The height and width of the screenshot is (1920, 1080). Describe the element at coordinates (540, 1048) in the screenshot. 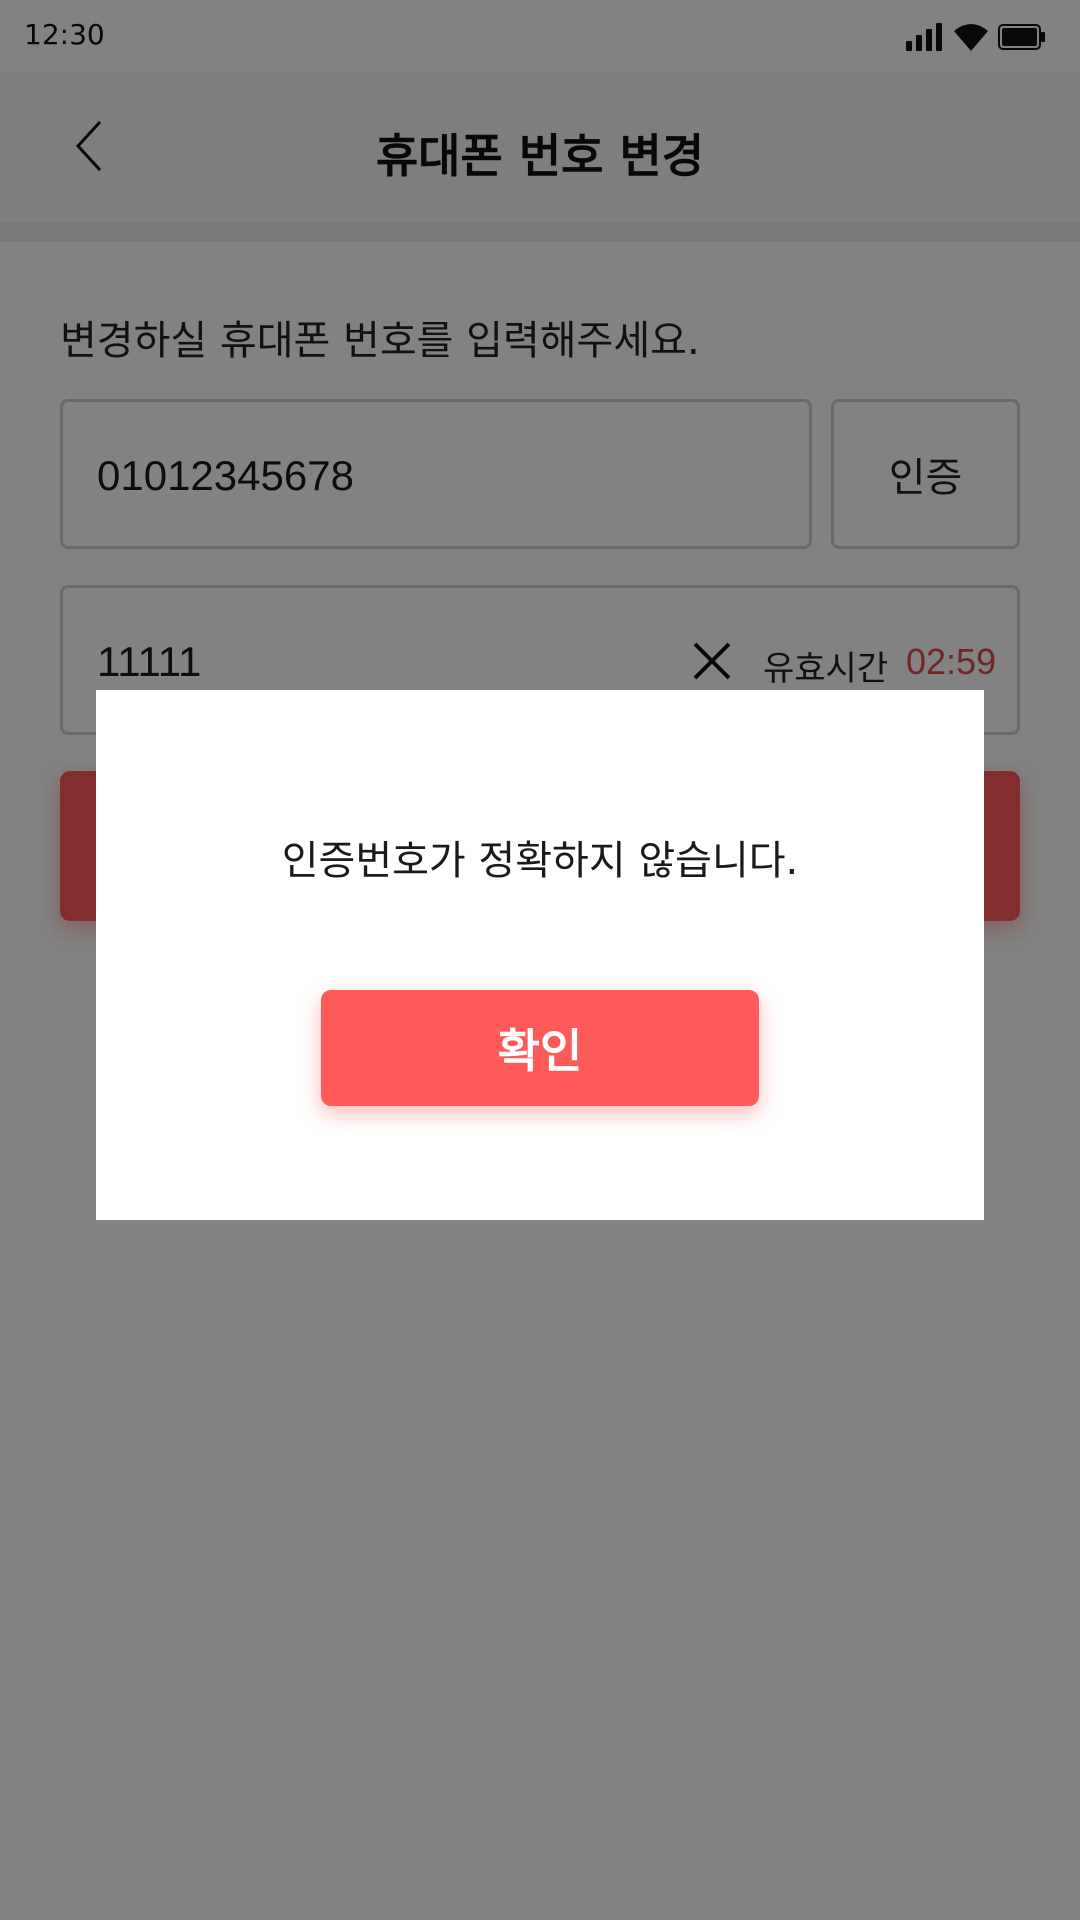

I see `confirm-button: 확인` at that location.